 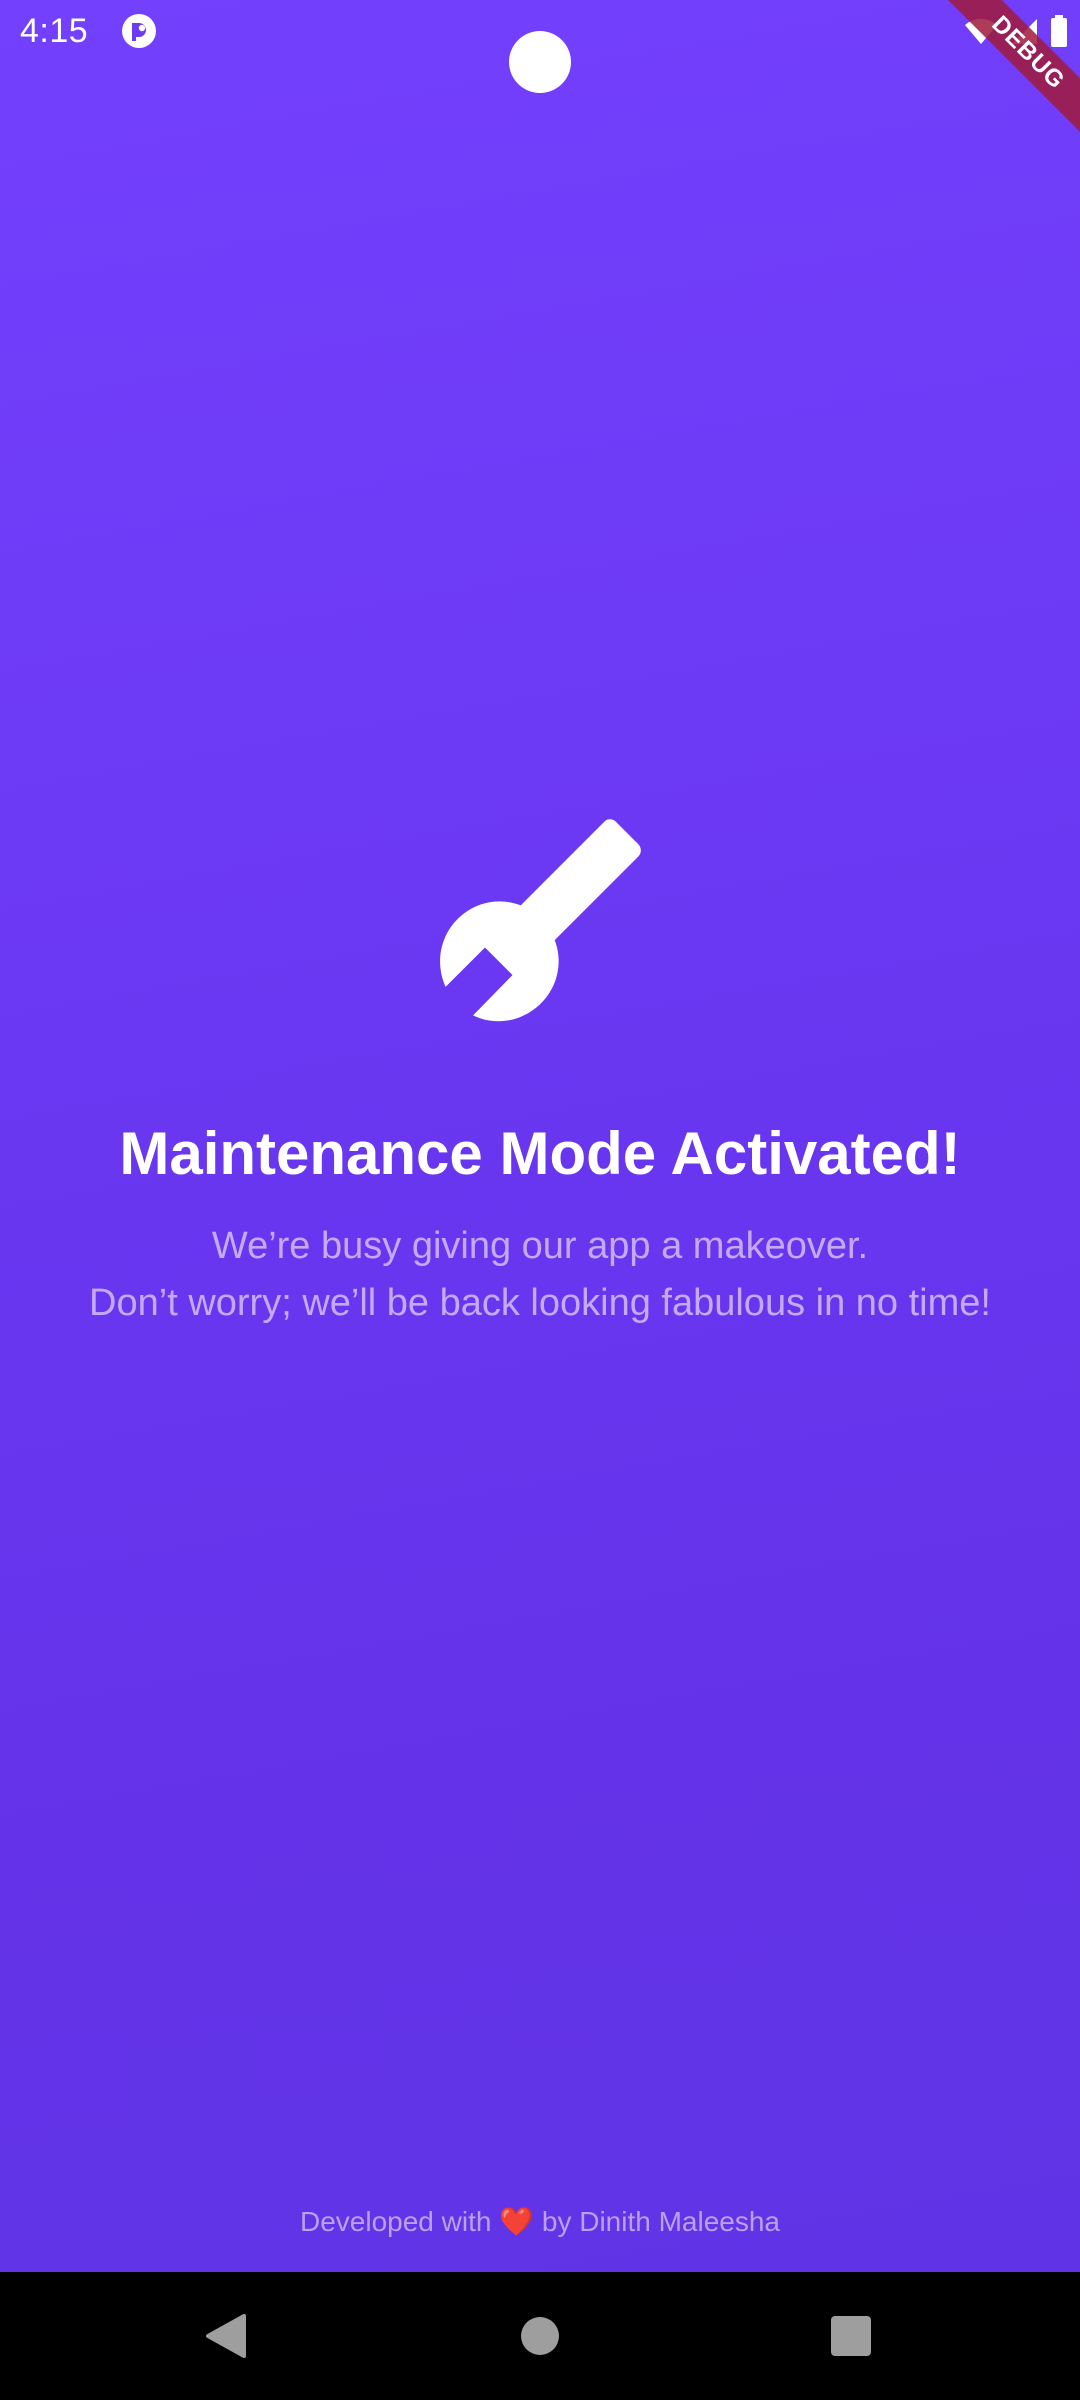 I want to click on sync-app-icon, so click(x=139, y=31).